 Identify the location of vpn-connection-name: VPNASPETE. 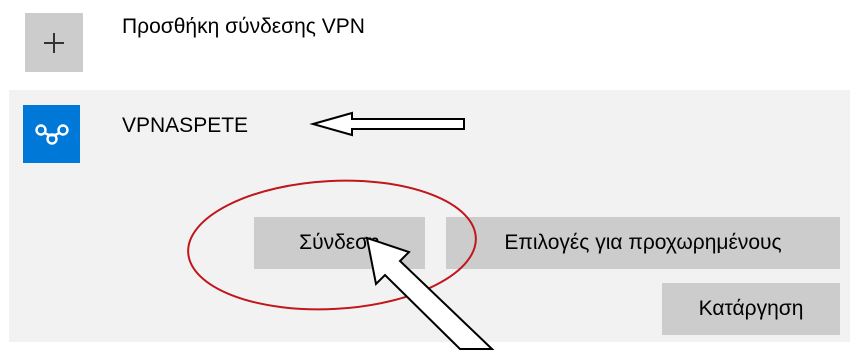
(185, 125).